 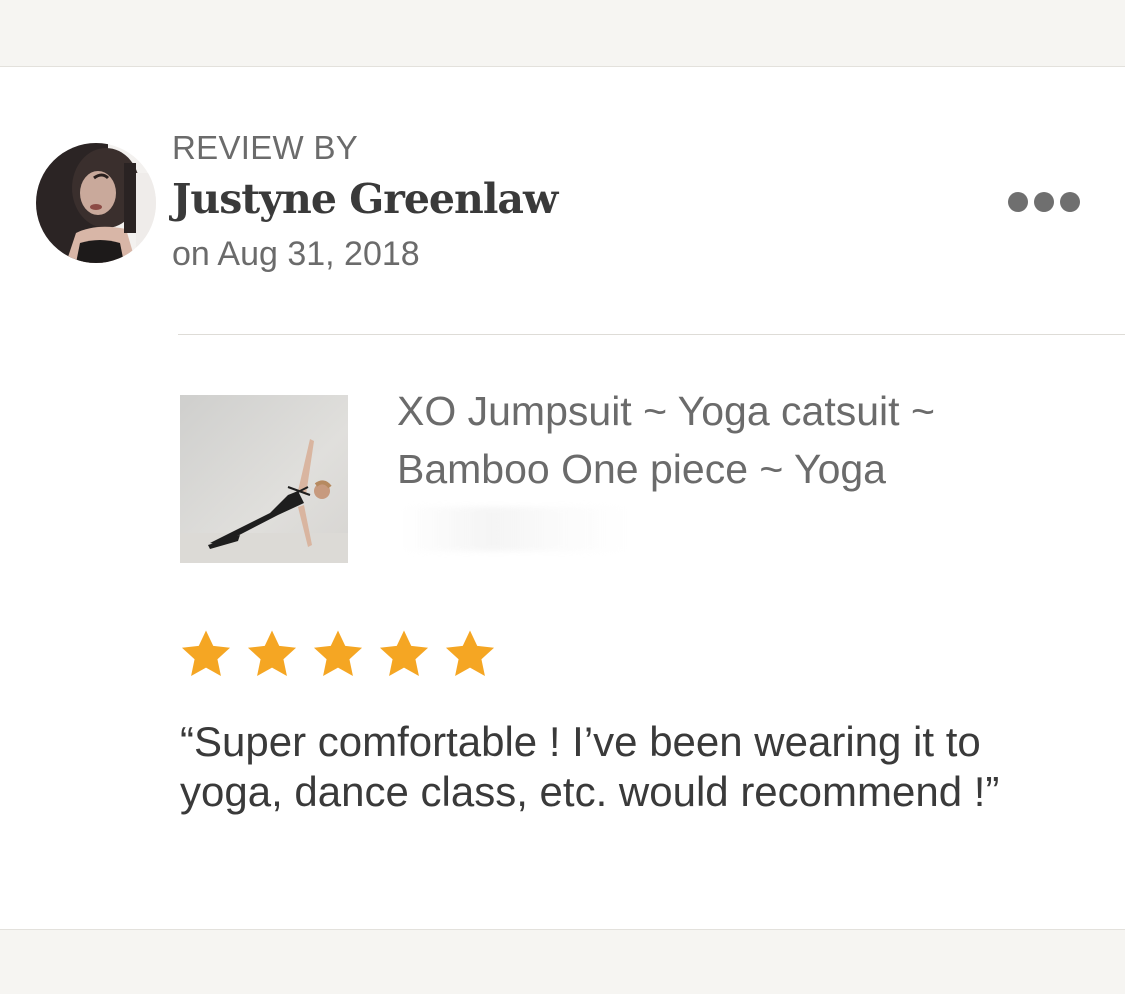 I want to click on reviewer-avatar, so click(x=96, y=203).